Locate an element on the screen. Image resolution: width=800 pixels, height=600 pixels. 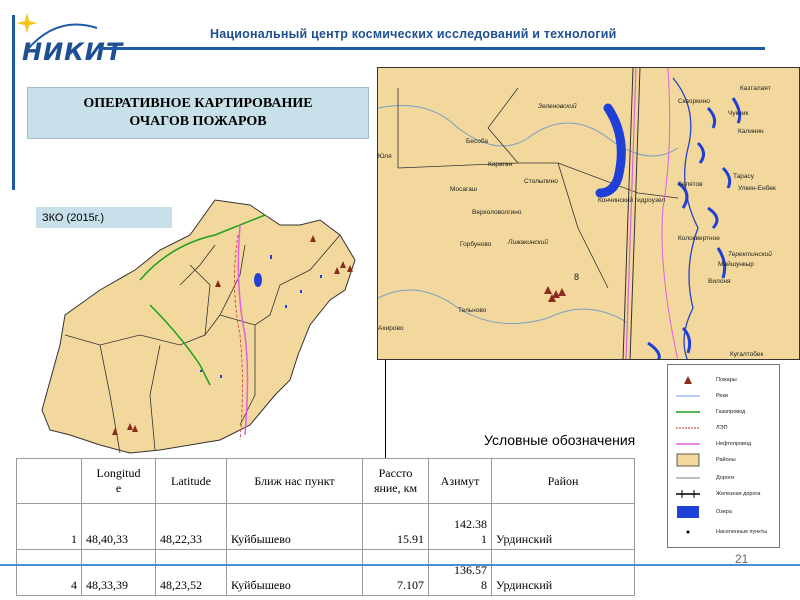
cell-index: 4 is located at coordinates (49, 572).